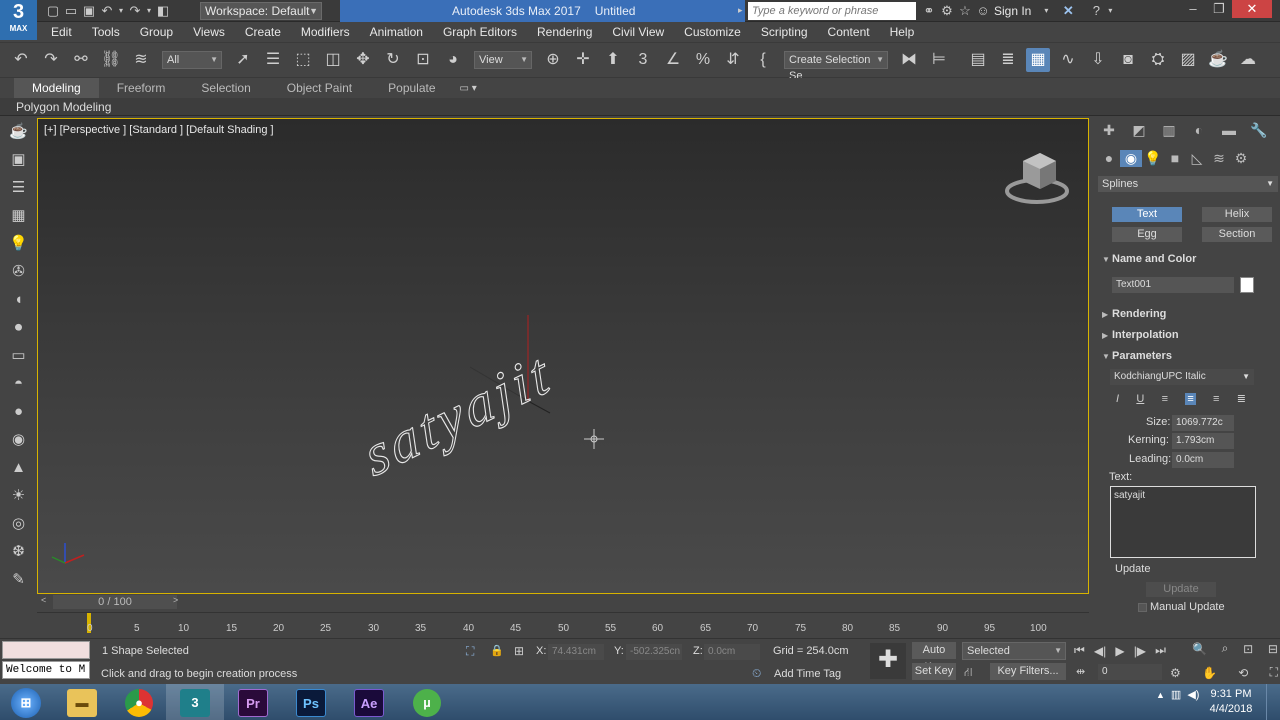 The width and height of the screenshot is (1280, 720). What do you see at coordinates (1209, 673) in the screenshot?
I see `pan-view-icon: ✋` at bounding box center [1209, 673].